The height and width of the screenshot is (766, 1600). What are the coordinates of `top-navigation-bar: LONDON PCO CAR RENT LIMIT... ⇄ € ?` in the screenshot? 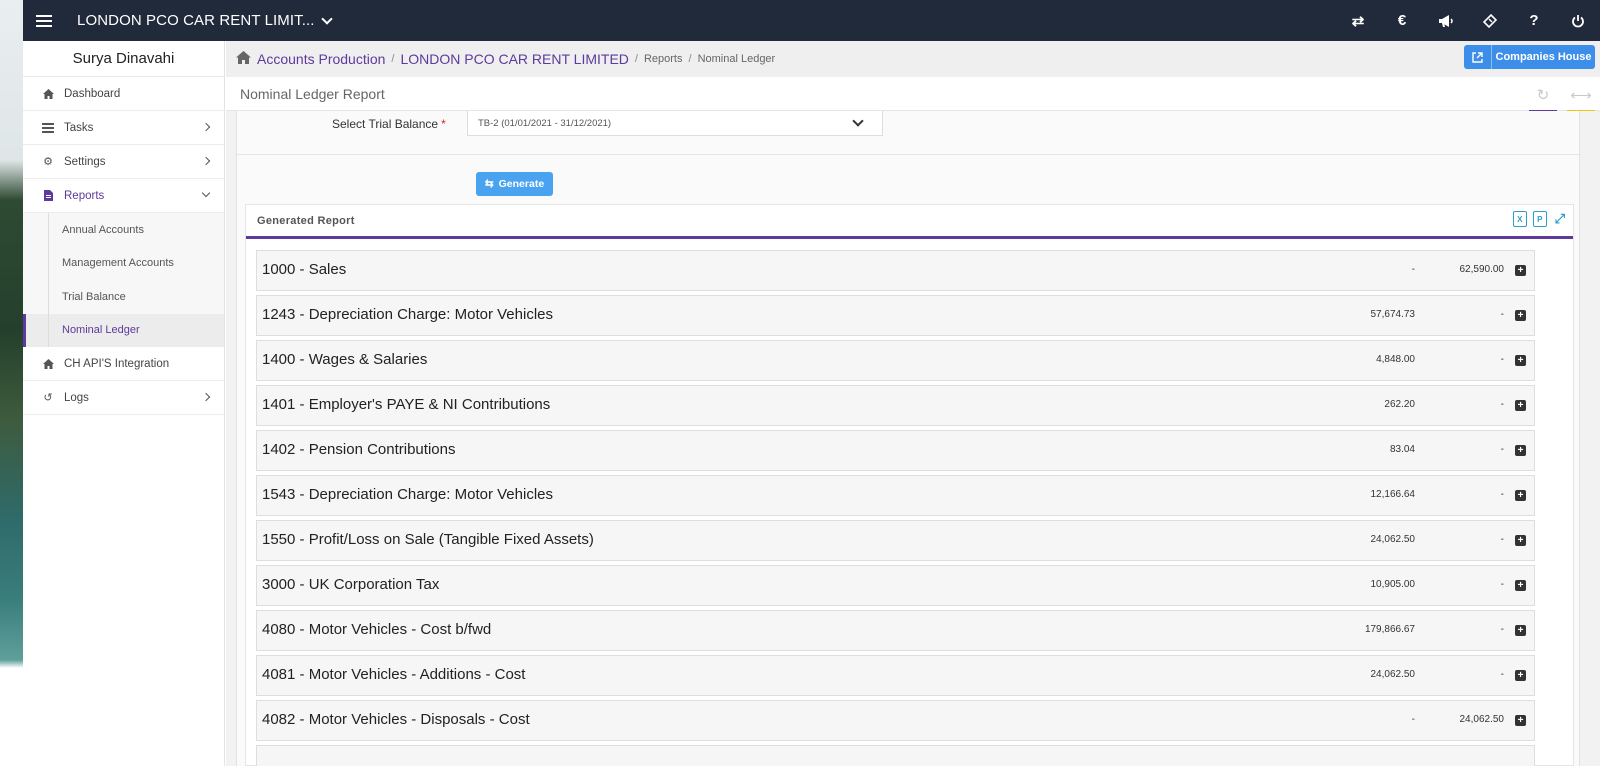 It's located at (811, 20).